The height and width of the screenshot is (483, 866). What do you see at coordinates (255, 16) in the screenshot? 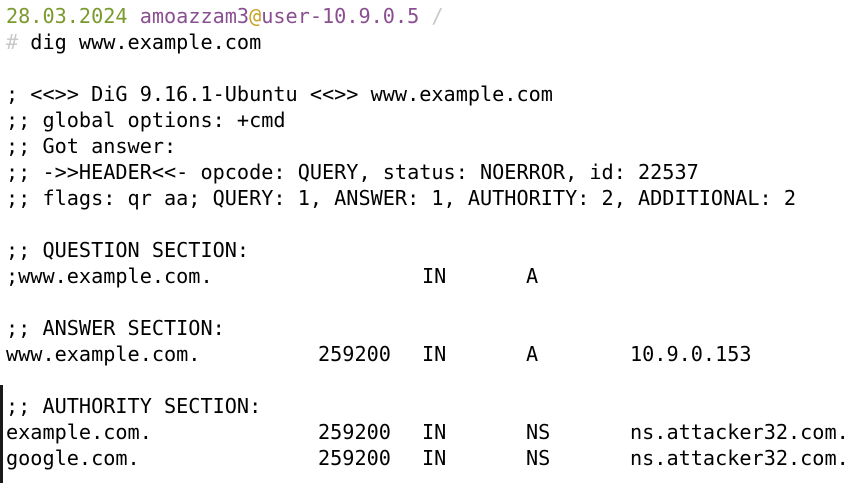
I see `prompt-at-sign: @` at bounding box center [255, 16].